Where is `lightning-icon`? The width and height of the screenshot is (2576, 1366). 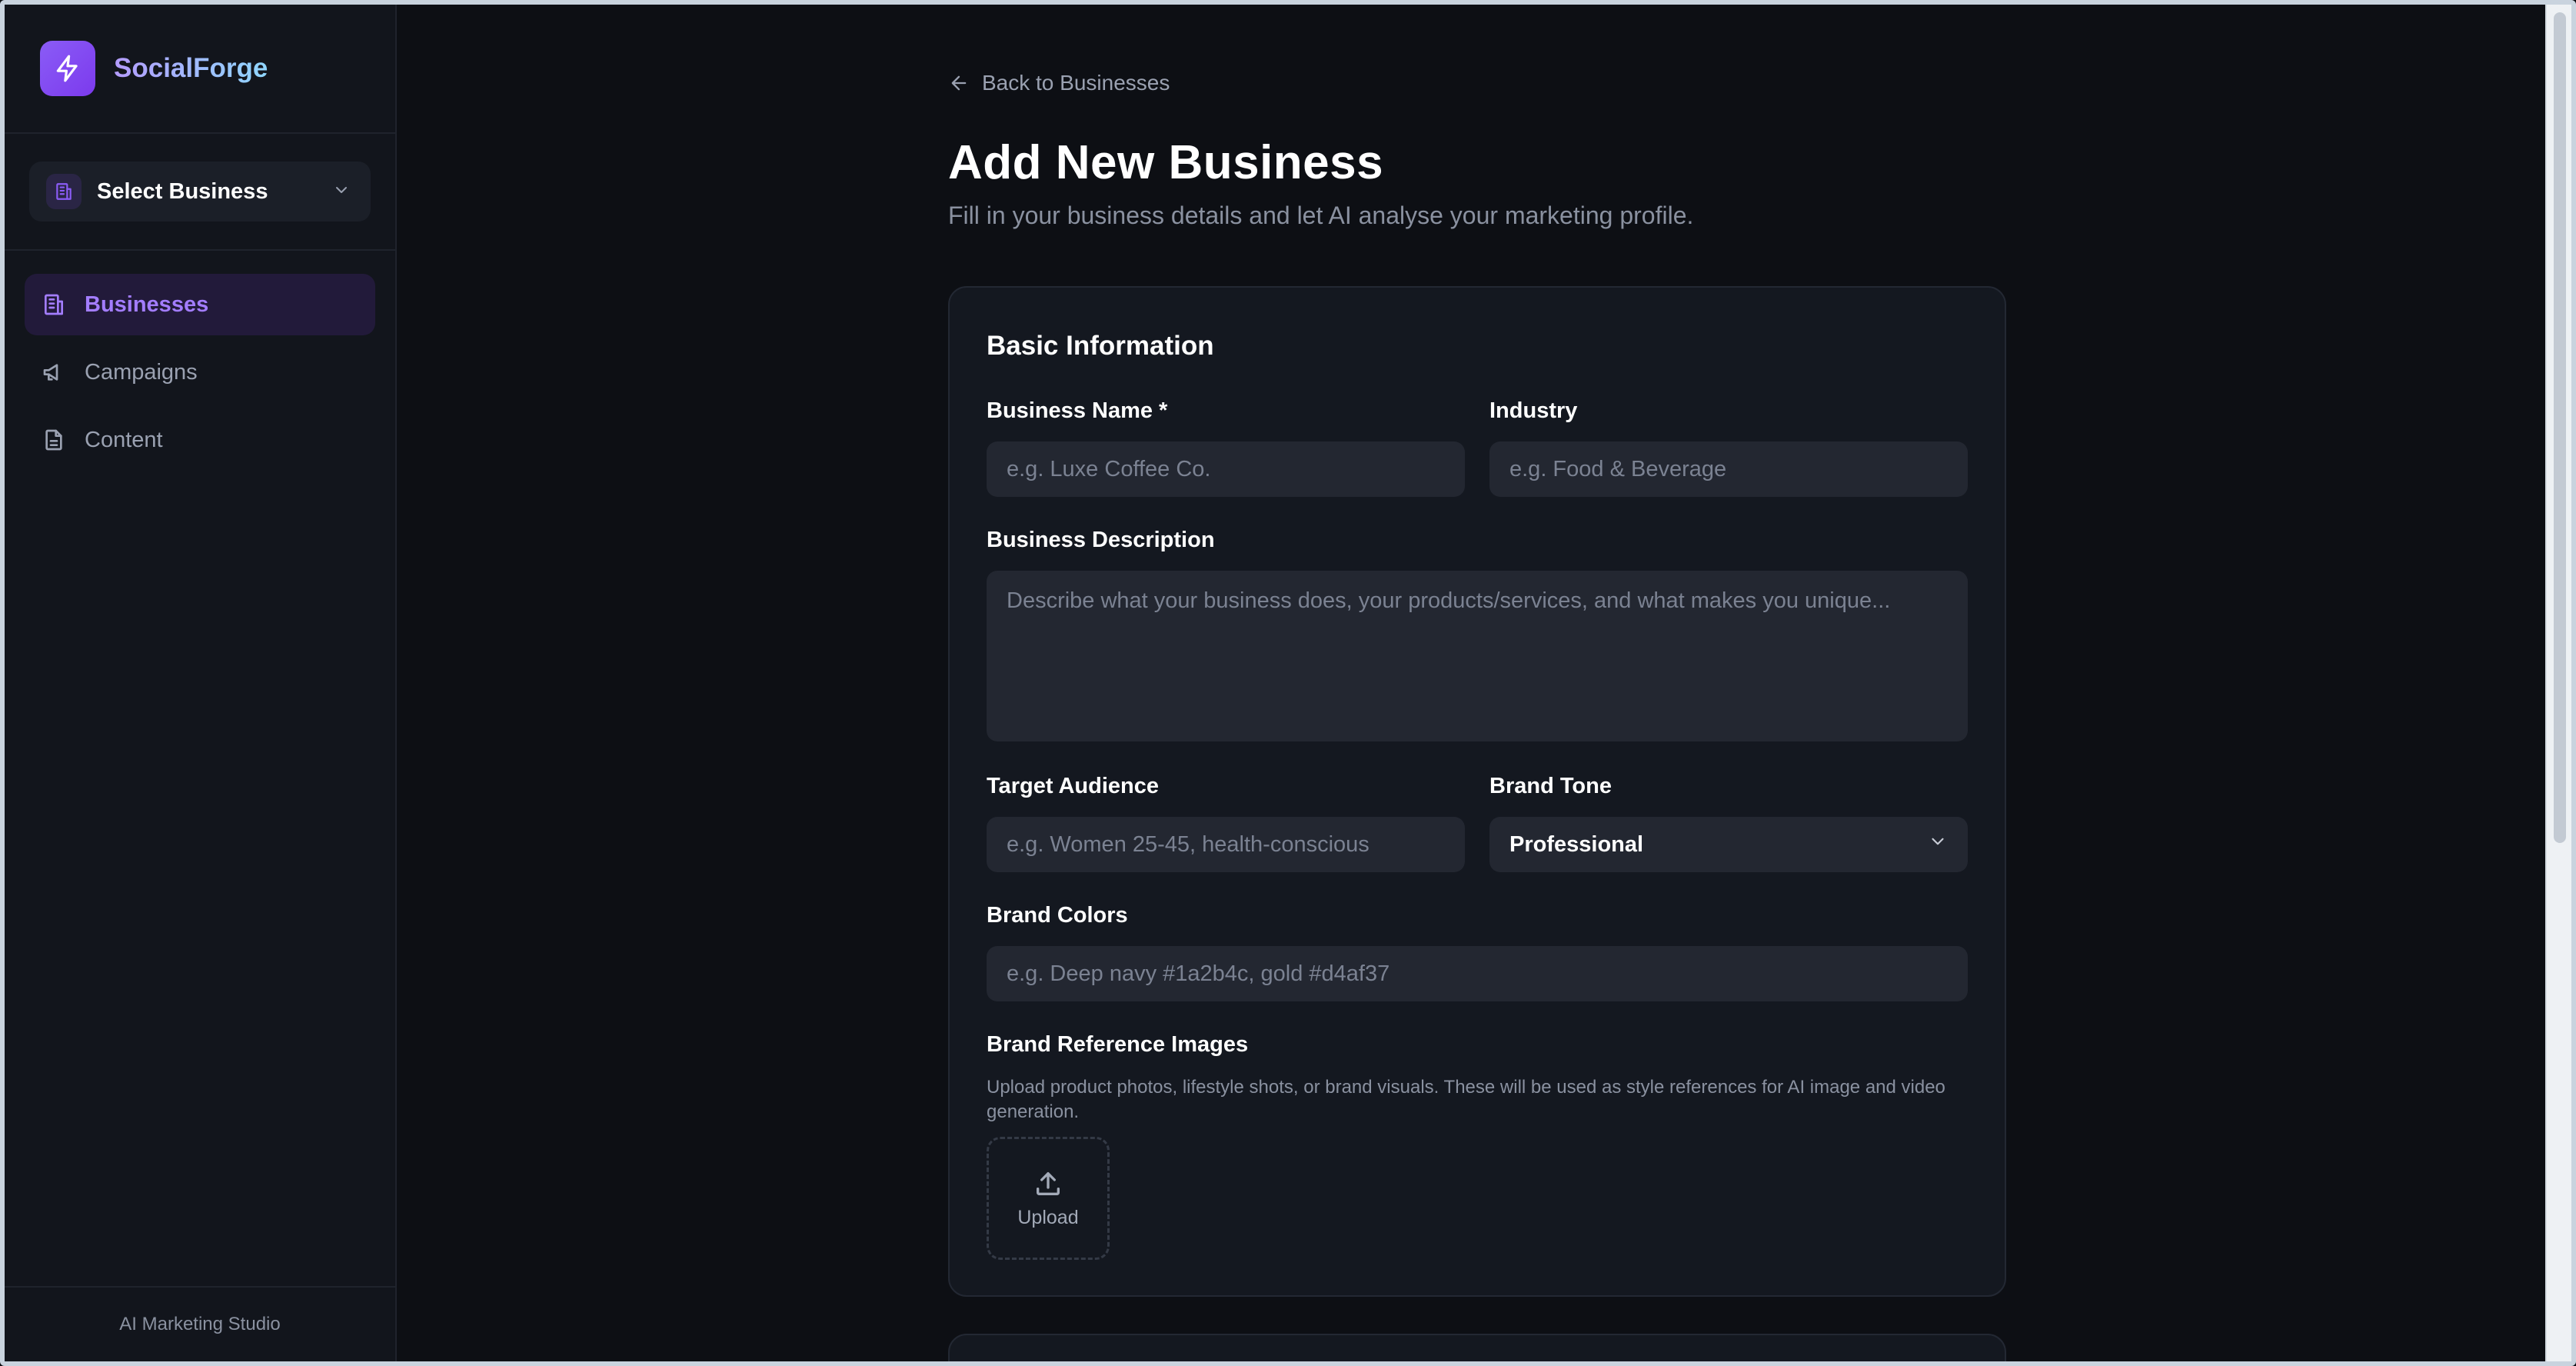 lightning-icon is located at coordinates (67, 68).